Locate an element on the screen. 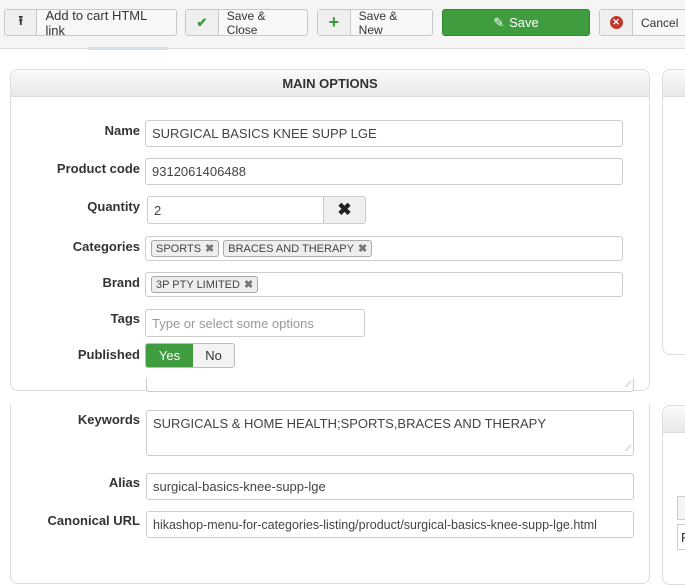 The height and width of the screenshot is (585, 685). clear-quantity-button: ✖ is located at coordinates (344, 210).